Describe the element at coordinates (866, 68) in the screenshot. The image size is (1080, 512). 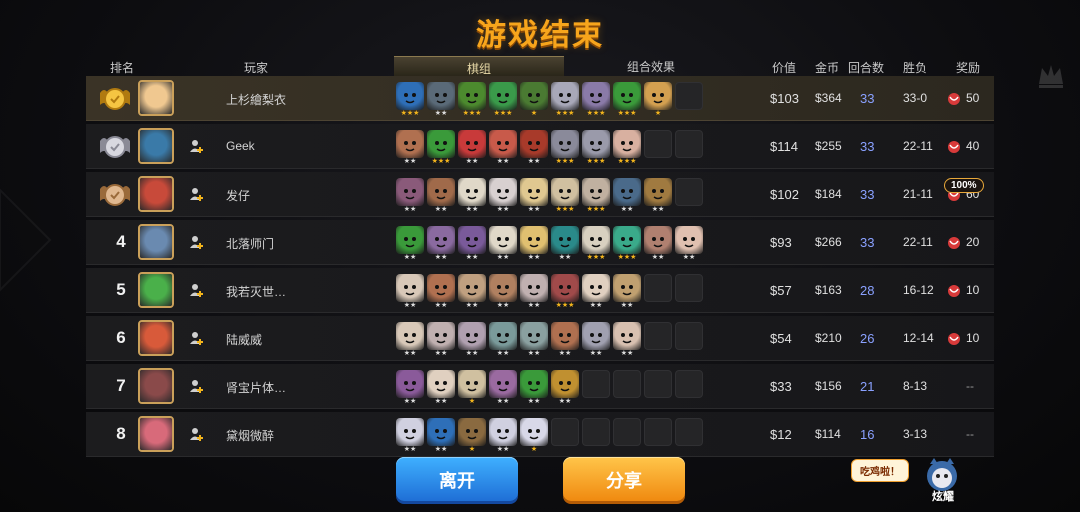
I see `header-rounds: 回合数` at that location.